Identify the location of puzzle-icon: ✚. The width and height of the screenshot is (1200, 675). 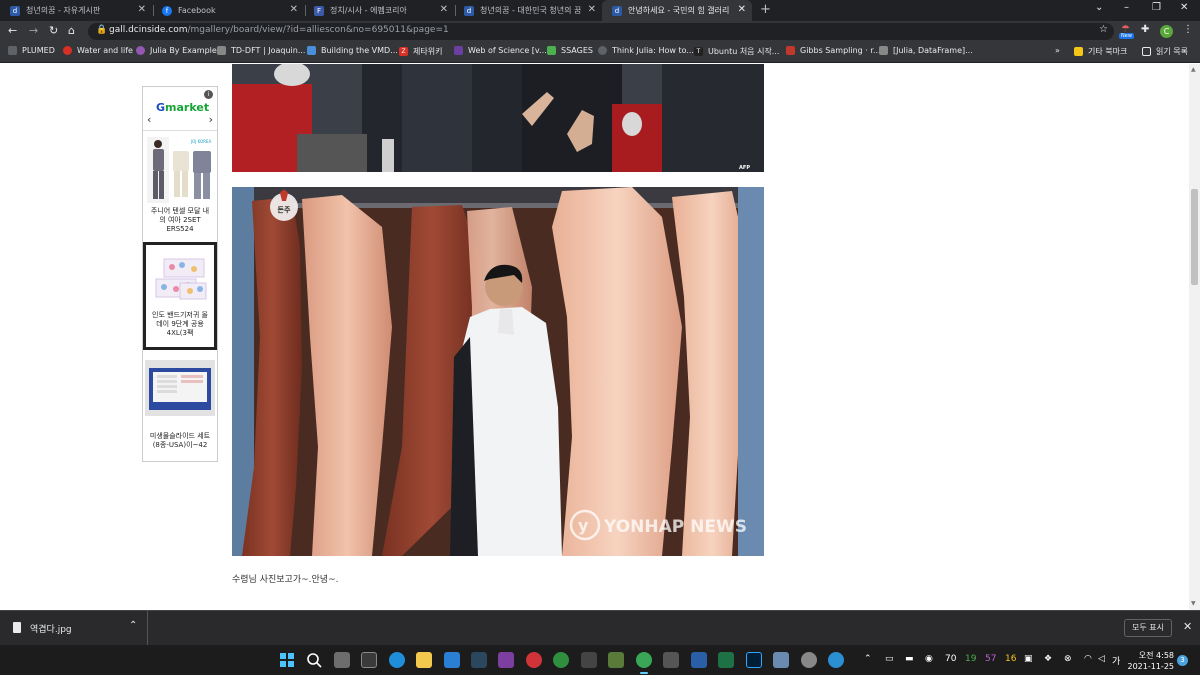
(1145, 29).